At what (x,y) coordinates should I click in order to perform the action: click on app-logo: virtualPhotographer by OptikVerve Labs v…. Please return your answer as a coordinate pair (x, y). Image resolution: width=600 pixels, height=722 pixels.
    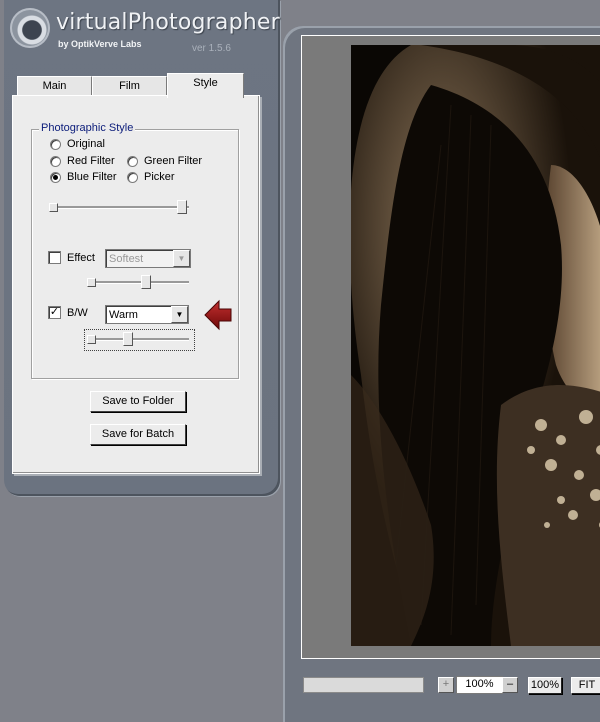
    Looking at the image, I should click on (144, 30).